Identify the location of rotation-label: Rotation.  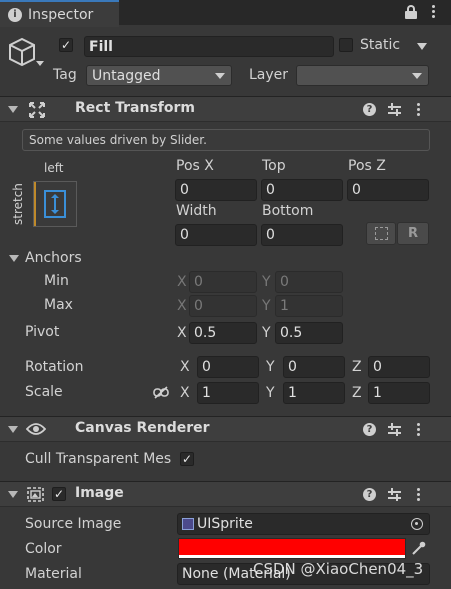
(54, 367).